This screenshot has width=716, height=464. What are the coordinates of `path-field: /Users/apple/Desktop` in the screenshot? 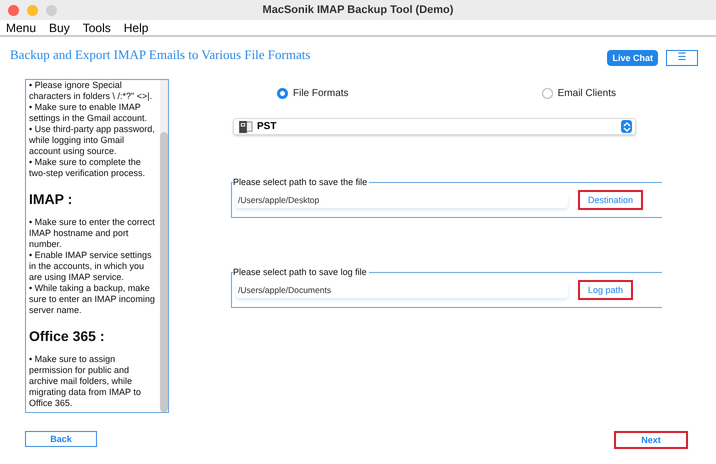 It's located at (402, 200).